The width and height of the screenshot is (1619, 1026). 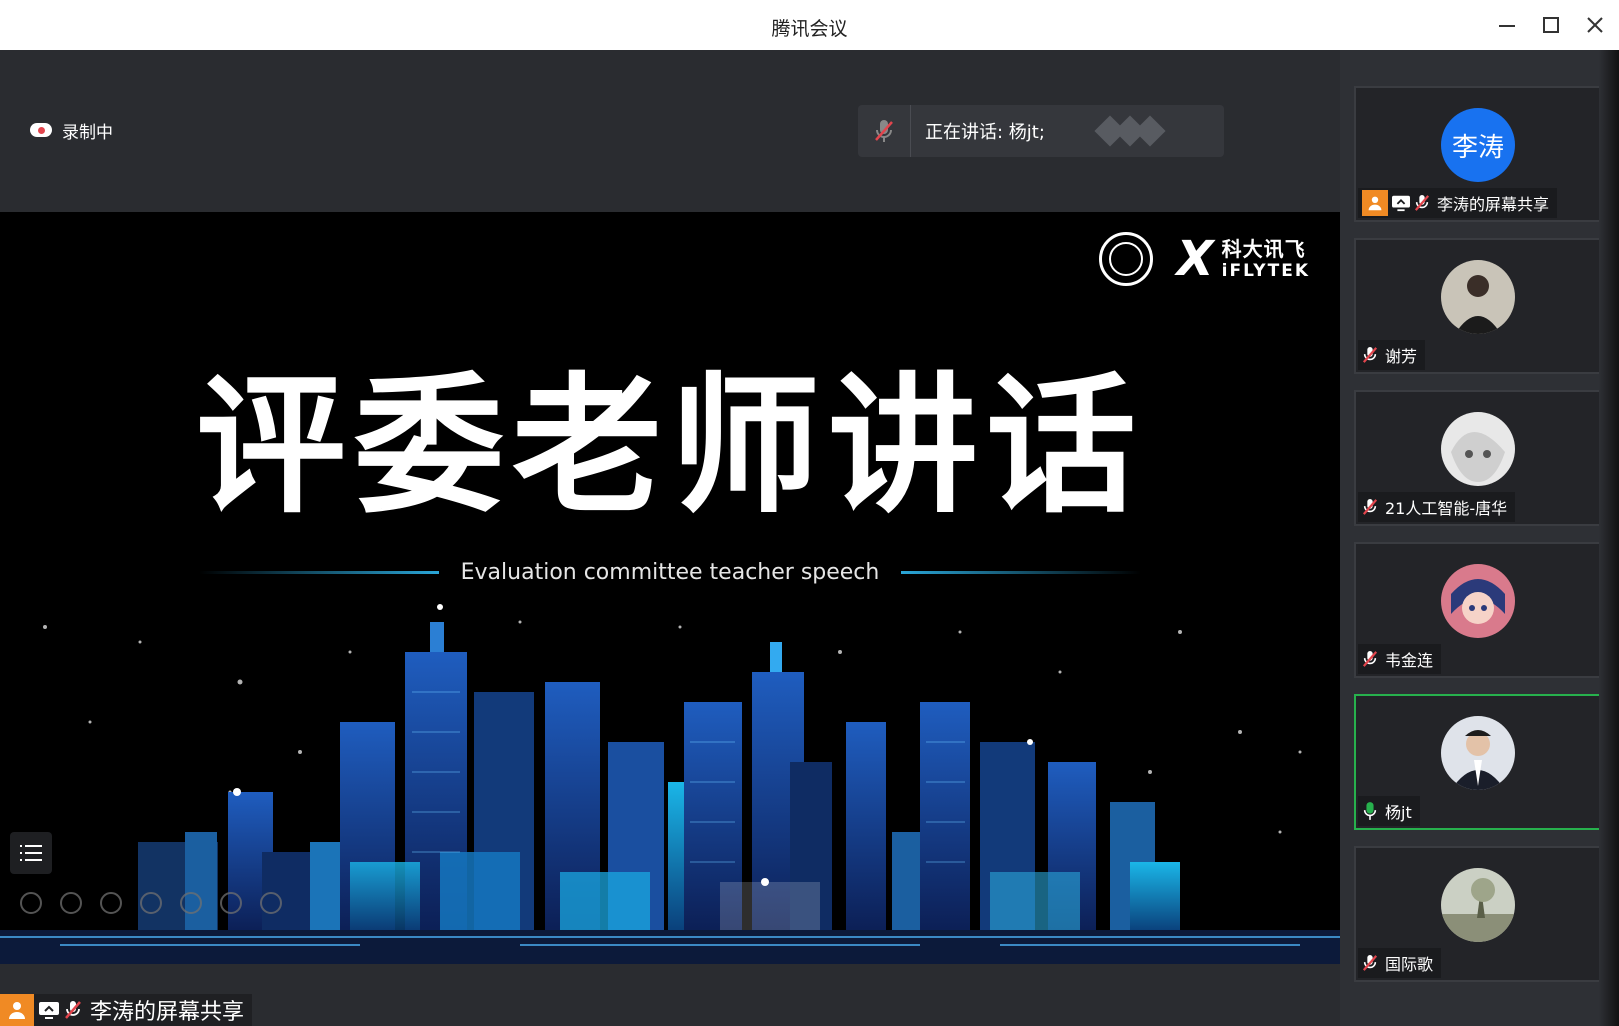 I want to click on participant-label: 谢芳, so click(x=1392, y=355).